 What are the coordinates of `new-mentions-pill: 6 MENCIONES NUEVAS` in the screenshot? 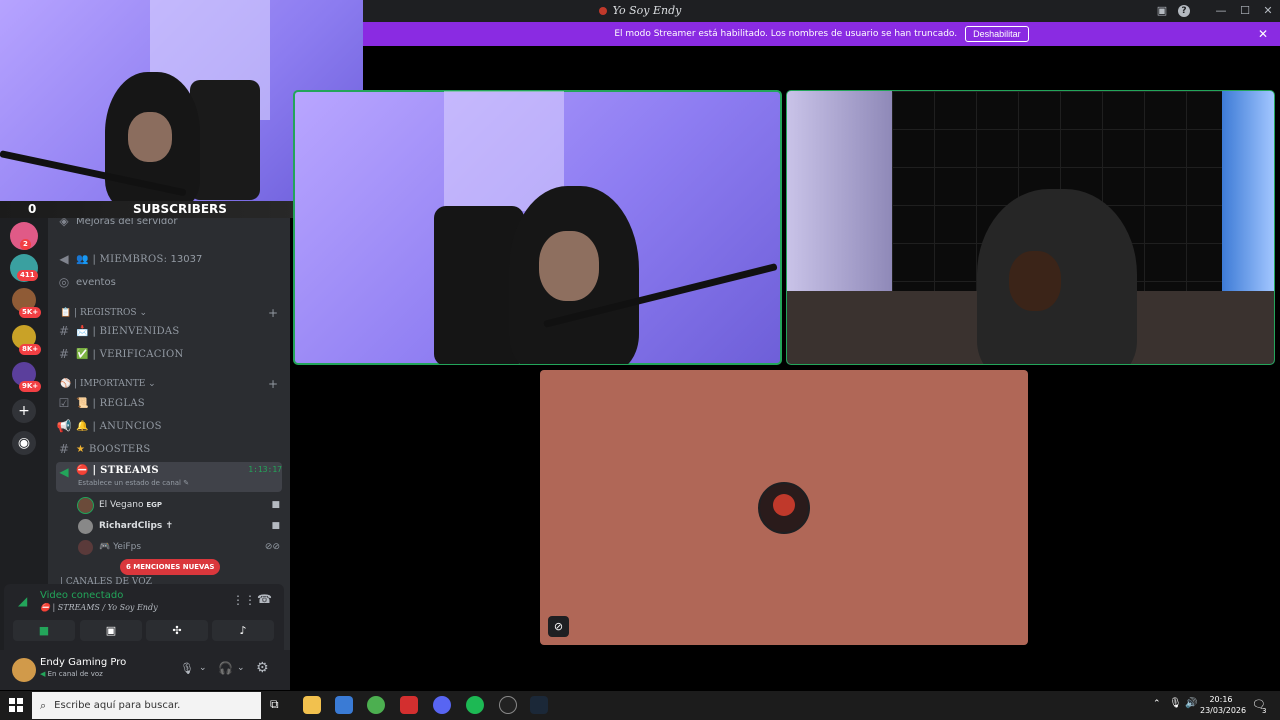 It's located at (170, 567).